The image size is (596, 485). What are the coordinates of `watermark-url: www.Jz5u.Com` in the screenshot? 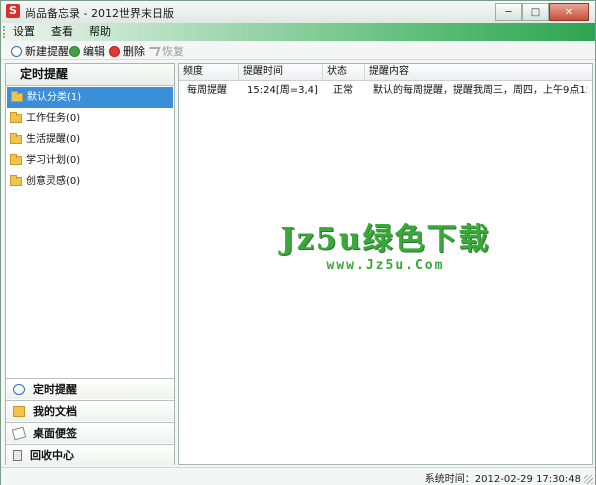 It's located at (385, 265).